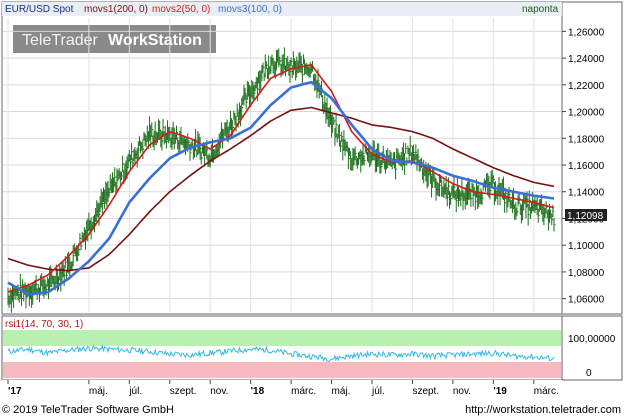 Image resolution: width=624 pixels, height=417 pixels. I want to click on period-label: naponta, so click(540, 9).